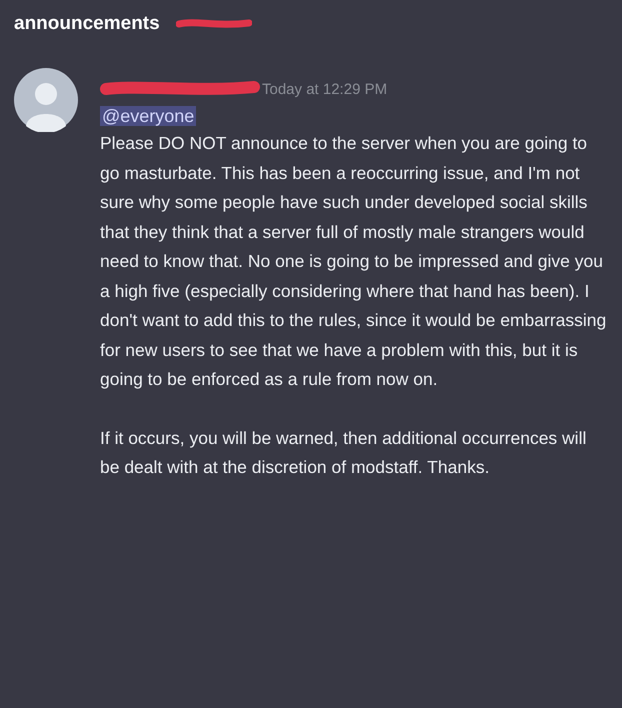 The width and height of the screenshot is (622, 708). I want to click on message-text: If it occurs, you will be warned, then additional occurrences will be dealt with at the discretion of modstaff. Thanks., so click(344, 452).